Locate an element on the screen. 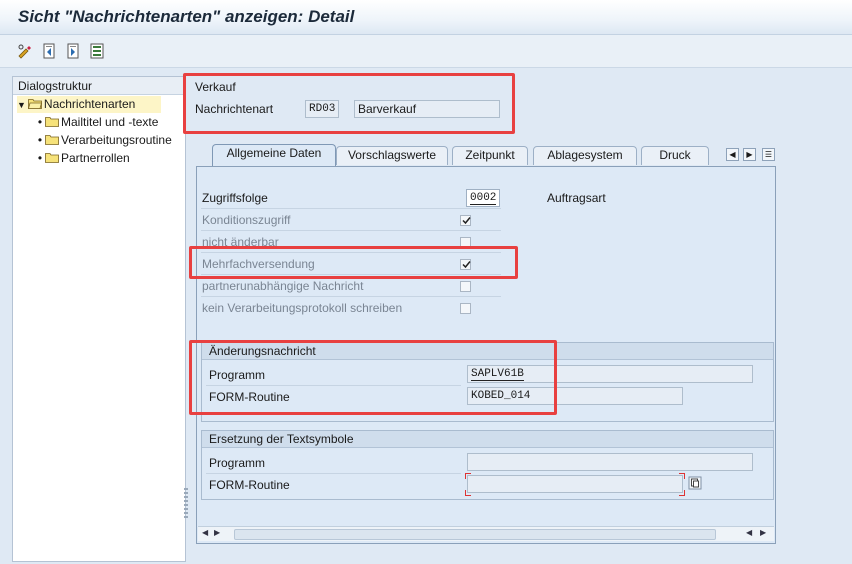  open-folder-icon is located at coordinates (34, 104).